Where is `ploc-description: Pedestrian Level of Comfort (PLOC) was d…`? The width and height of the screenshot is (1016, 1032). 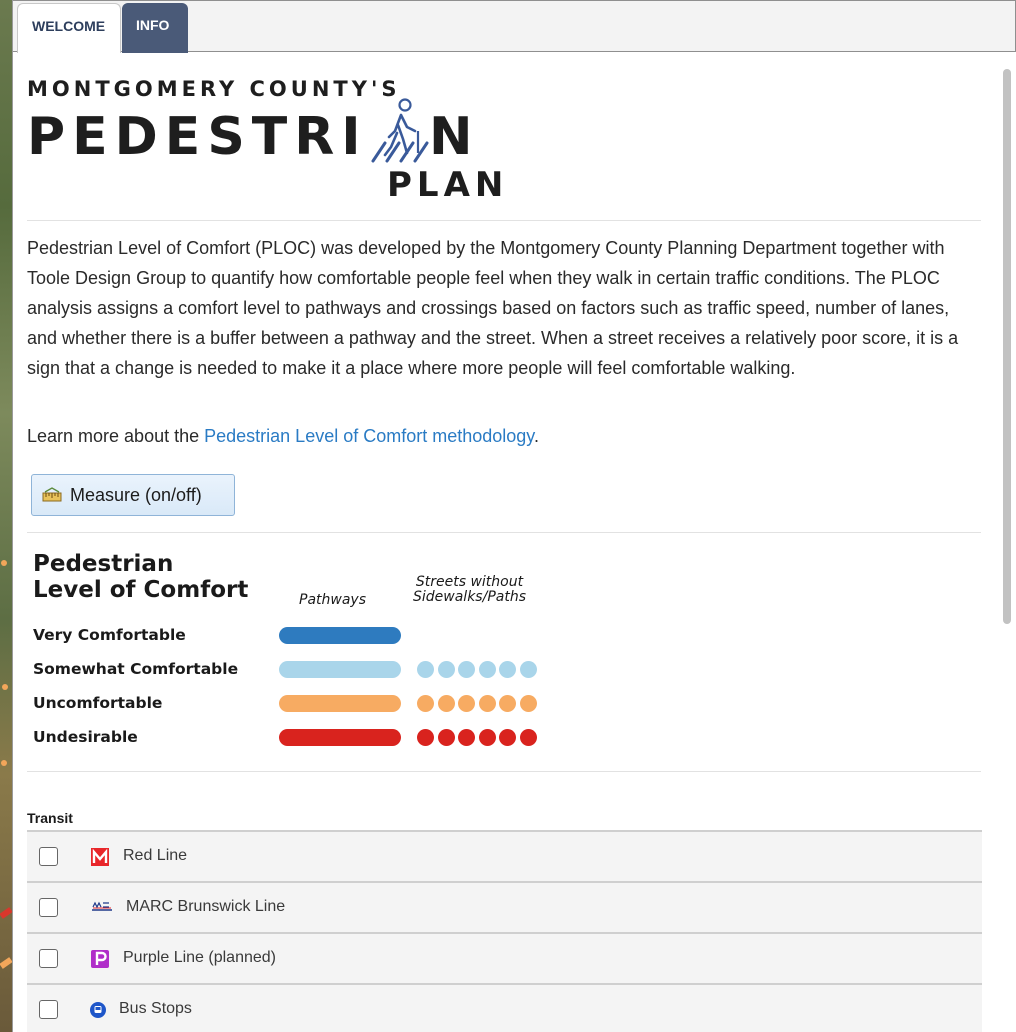
ploc-description: Pedestrian Level of Comfort (PLOC) was d… is located at coordinates (493, 308).